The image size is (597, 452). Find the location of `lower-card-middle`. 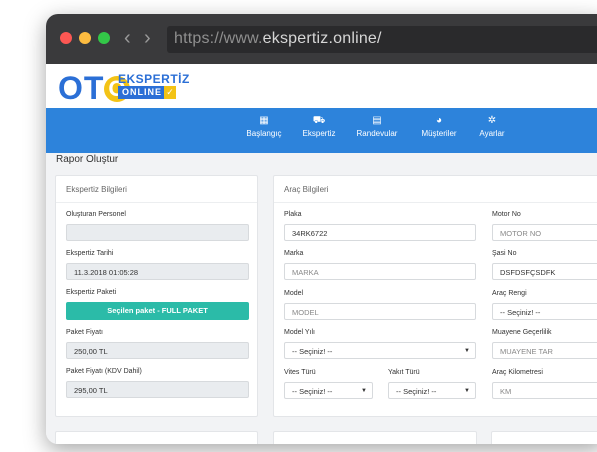

lower-card-middle is located at coordinates (375, 437).